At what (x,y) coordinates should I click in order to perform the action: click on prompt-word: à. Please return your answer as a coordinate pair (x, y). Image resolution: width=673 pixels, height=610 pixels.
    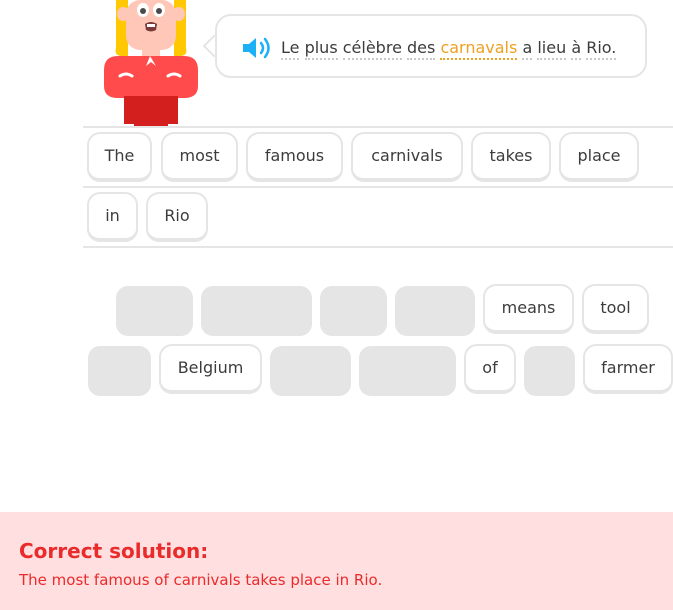
    Looking at the image, I should click on (576, 49).